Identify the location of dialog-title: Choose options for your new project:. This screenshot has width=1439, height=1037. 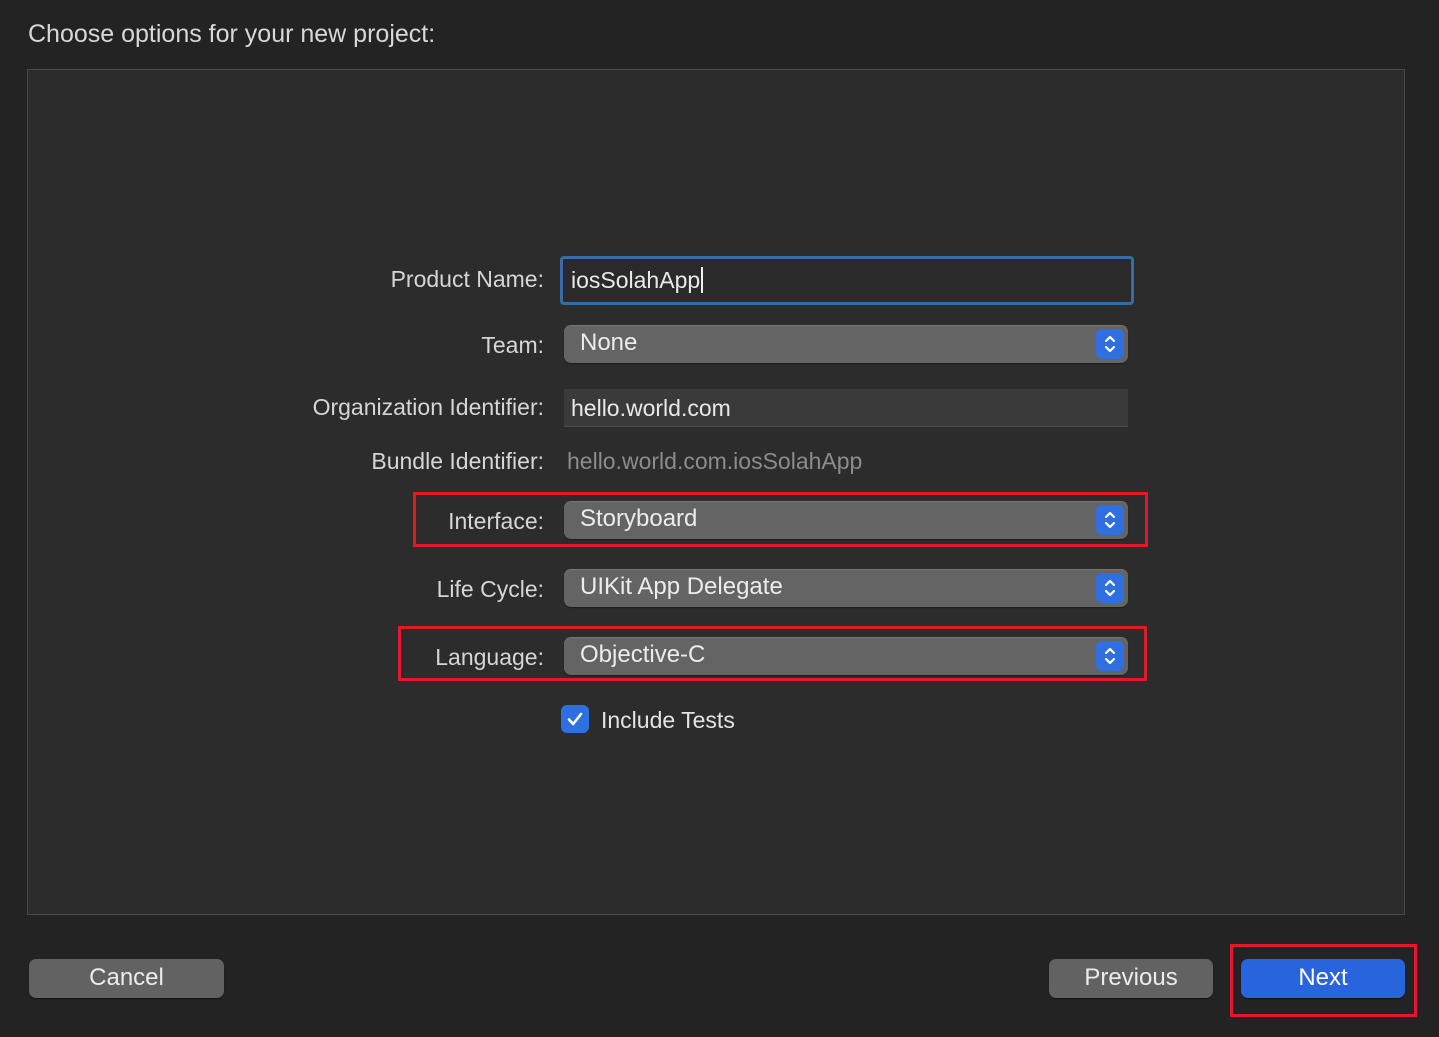
(232, 34).